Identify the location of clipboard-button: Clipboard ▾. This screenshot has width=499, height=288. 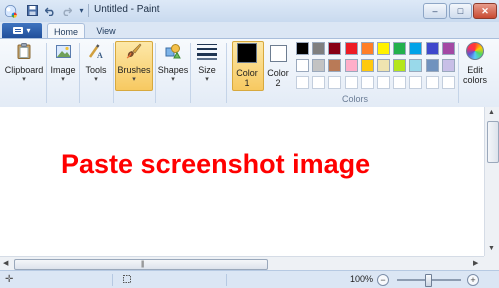
(24, 62).